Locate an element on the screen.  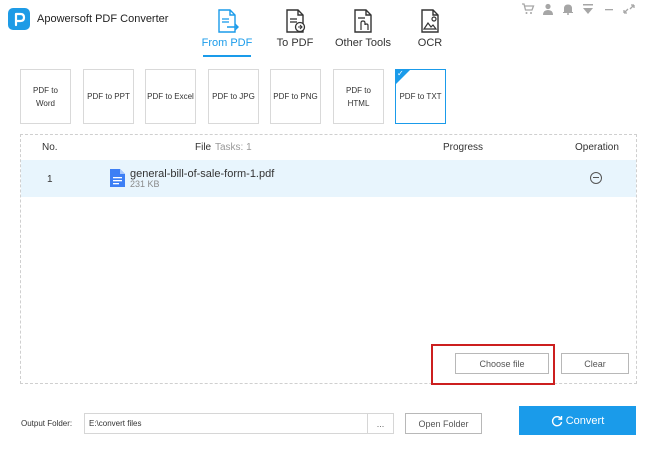
mode-label: PDF to PNG is located at coordinates (295, 96).